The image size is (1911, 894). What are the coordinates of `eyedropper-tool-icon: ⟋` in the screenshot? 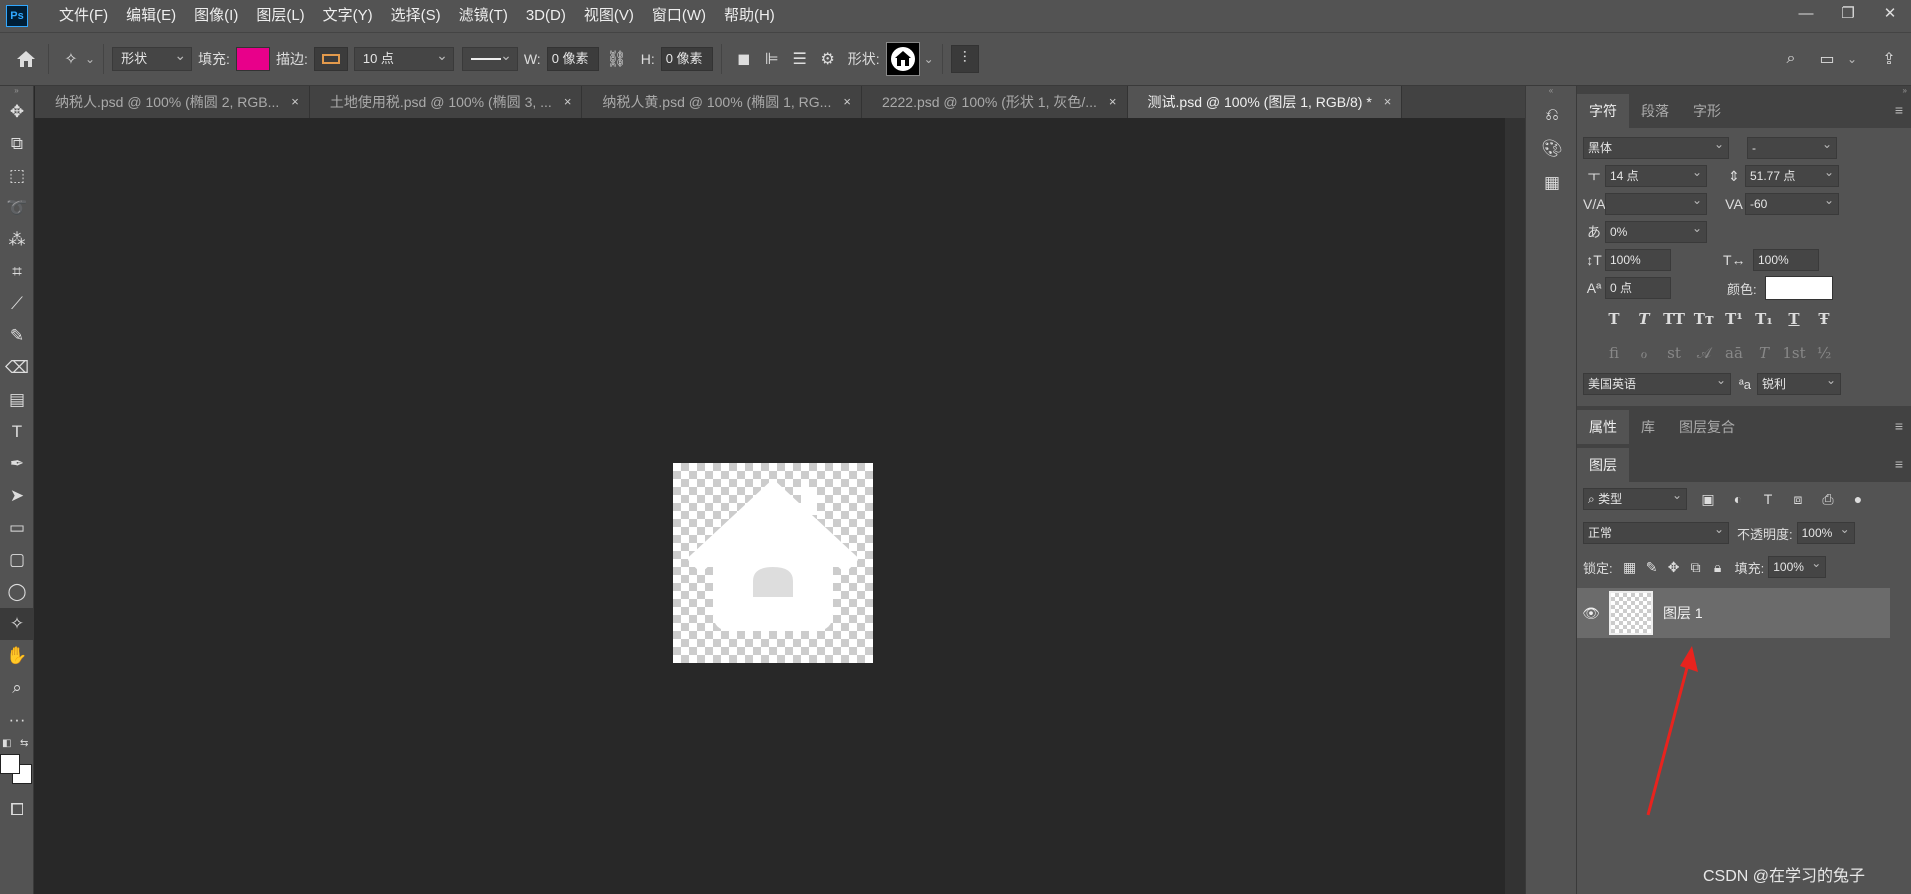 It's located at (17, 304).